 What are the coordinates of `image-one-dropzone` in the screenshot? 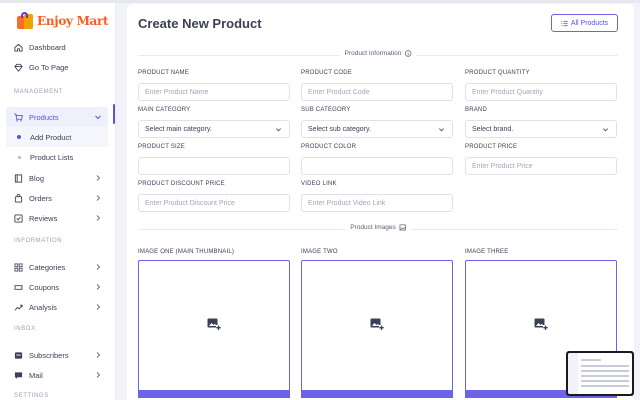 It's located at (214, 326).